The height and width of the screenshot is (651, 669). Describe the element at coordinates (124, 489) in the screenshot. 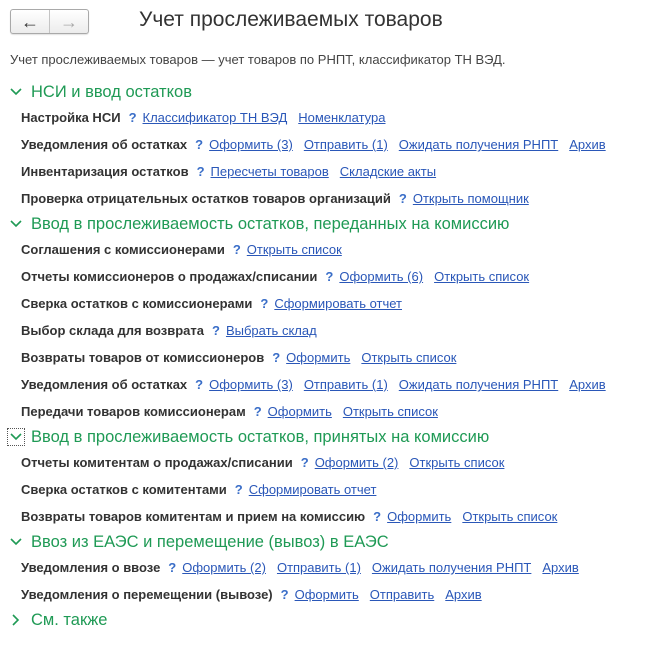

I see `row-label: Сверка остатков с комитентами` at that location.